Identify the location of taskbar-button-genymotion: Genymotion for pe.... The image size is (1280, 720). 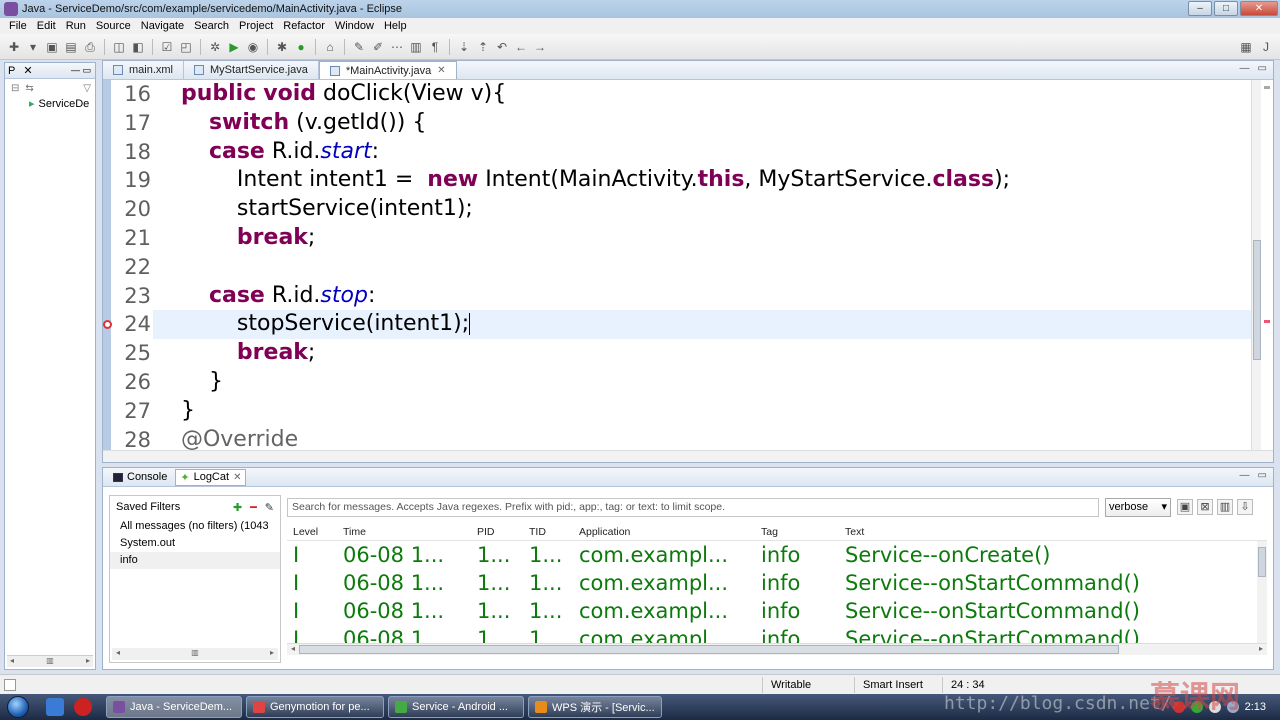
(315, 707).